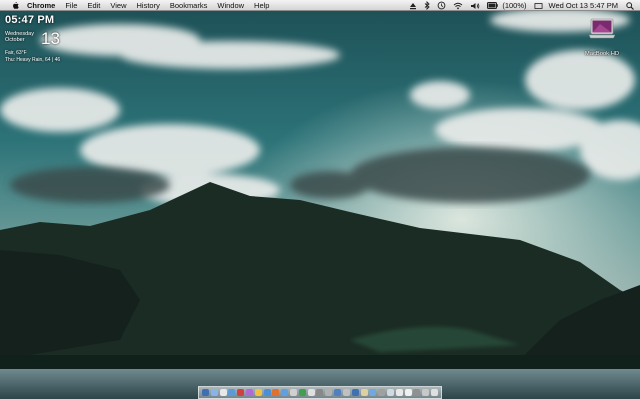 The height and width of the screenshot is (399, 640). Describe the element at coordinates (118, 5) in the screenshot. I see `menu-view: View` at that location.